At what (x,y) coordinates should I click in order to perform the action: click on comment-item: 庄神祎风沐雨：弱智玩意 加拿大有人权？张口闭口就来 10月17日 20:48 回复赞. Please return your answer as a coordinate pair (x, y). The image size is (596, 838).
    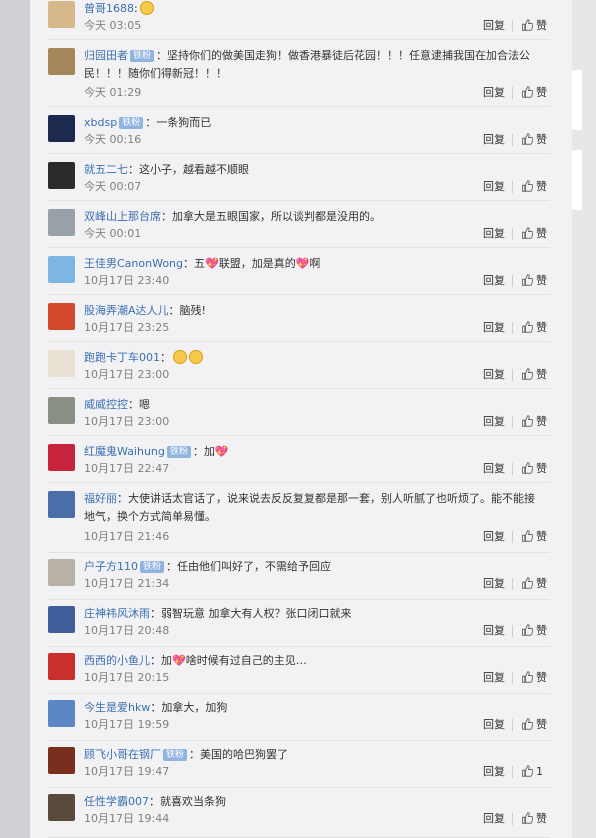
    Looking at the image, I should click on (301, 623).